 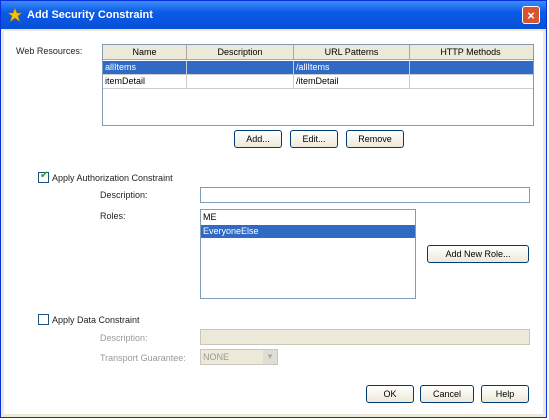 What do you see at coordinates (447, 394) in the screenshot?
I see `cancel-button: Cancel` at bounding box center [447, 394].